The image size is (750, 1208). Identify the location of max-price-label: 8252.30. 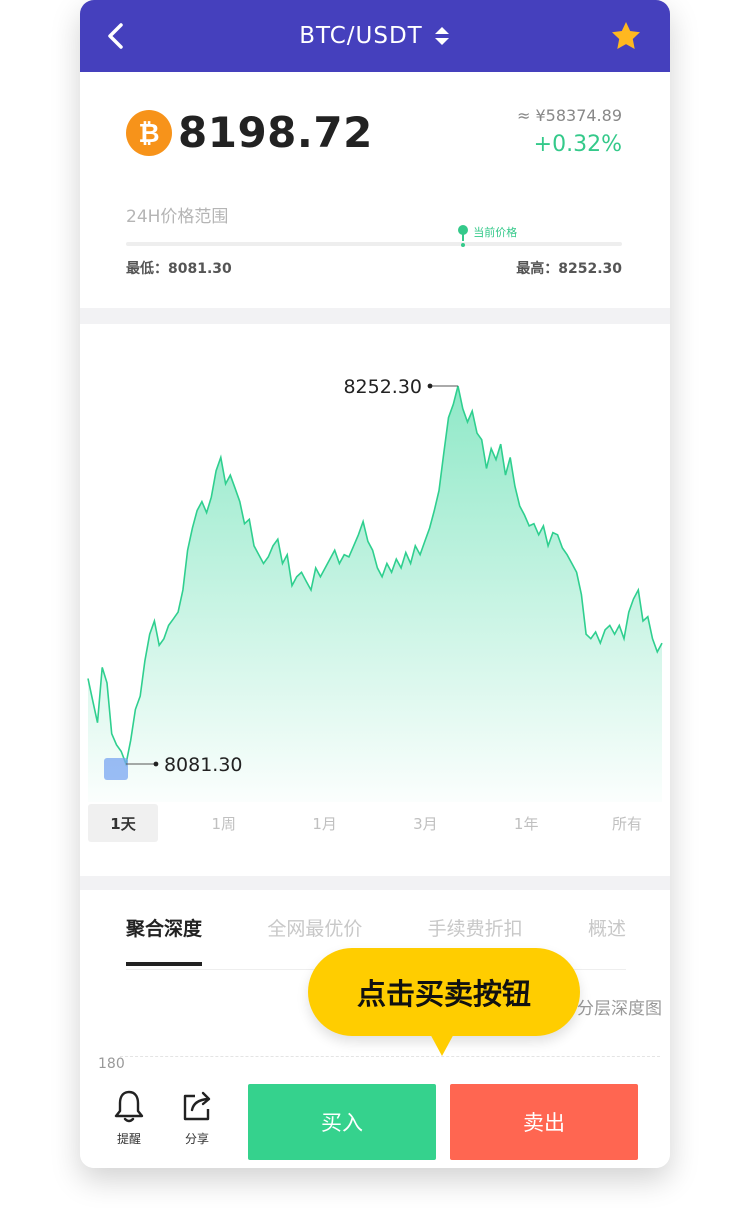
(382, 387).